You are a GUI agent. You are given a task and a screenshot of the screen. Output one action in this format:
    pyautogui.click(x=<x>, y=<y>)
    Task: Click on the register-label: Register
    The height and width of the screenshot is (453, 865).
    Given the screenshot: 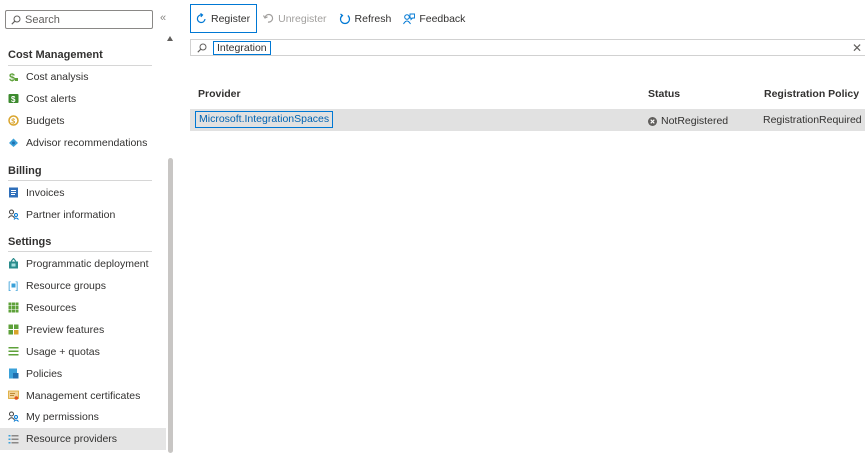 What is the action you would take?
    pyautogui.click(x=231, y=18)
    